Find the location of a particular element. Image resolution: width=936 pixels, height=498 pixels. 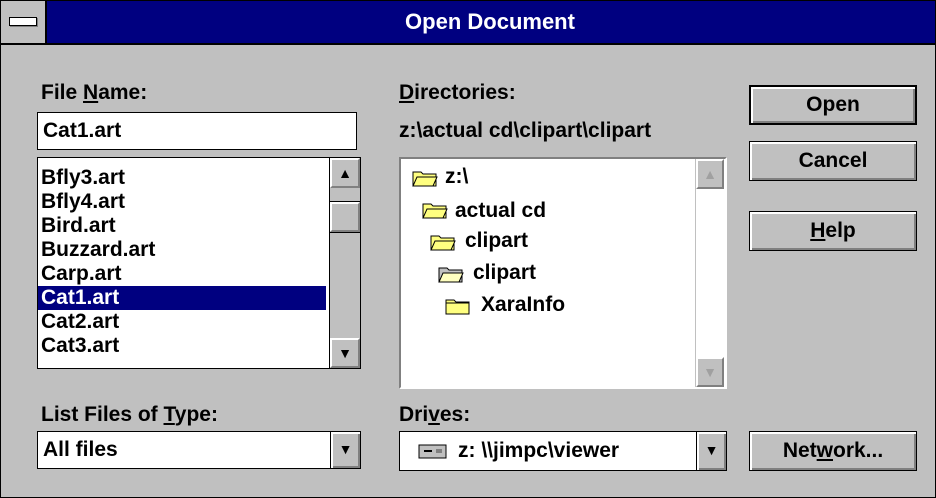

directory-item: XaraInfo is located at coordinates (523, 305).